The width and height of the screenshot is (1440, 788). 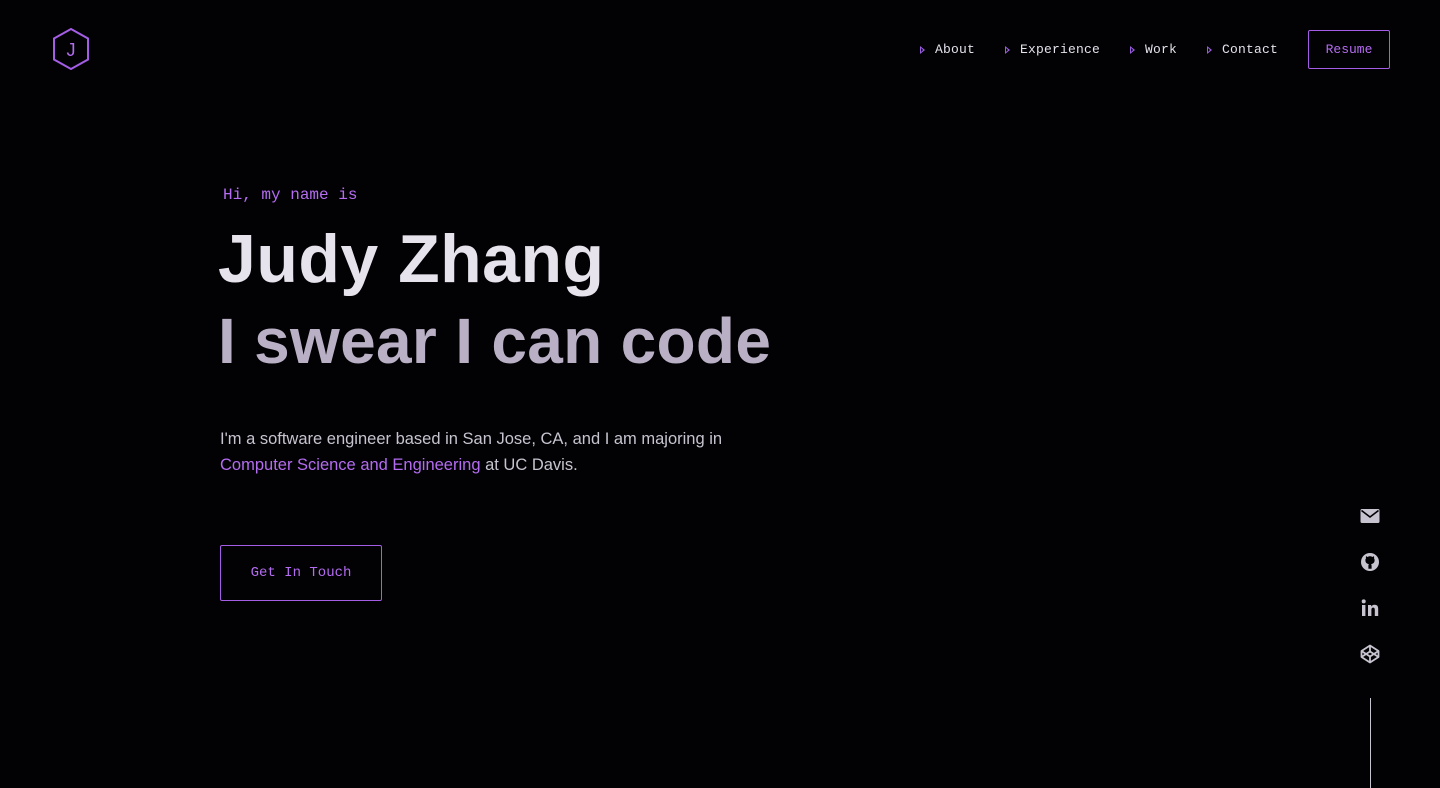 I want to click on nav-item-contact: Contact, so click(x=1242, y=49).